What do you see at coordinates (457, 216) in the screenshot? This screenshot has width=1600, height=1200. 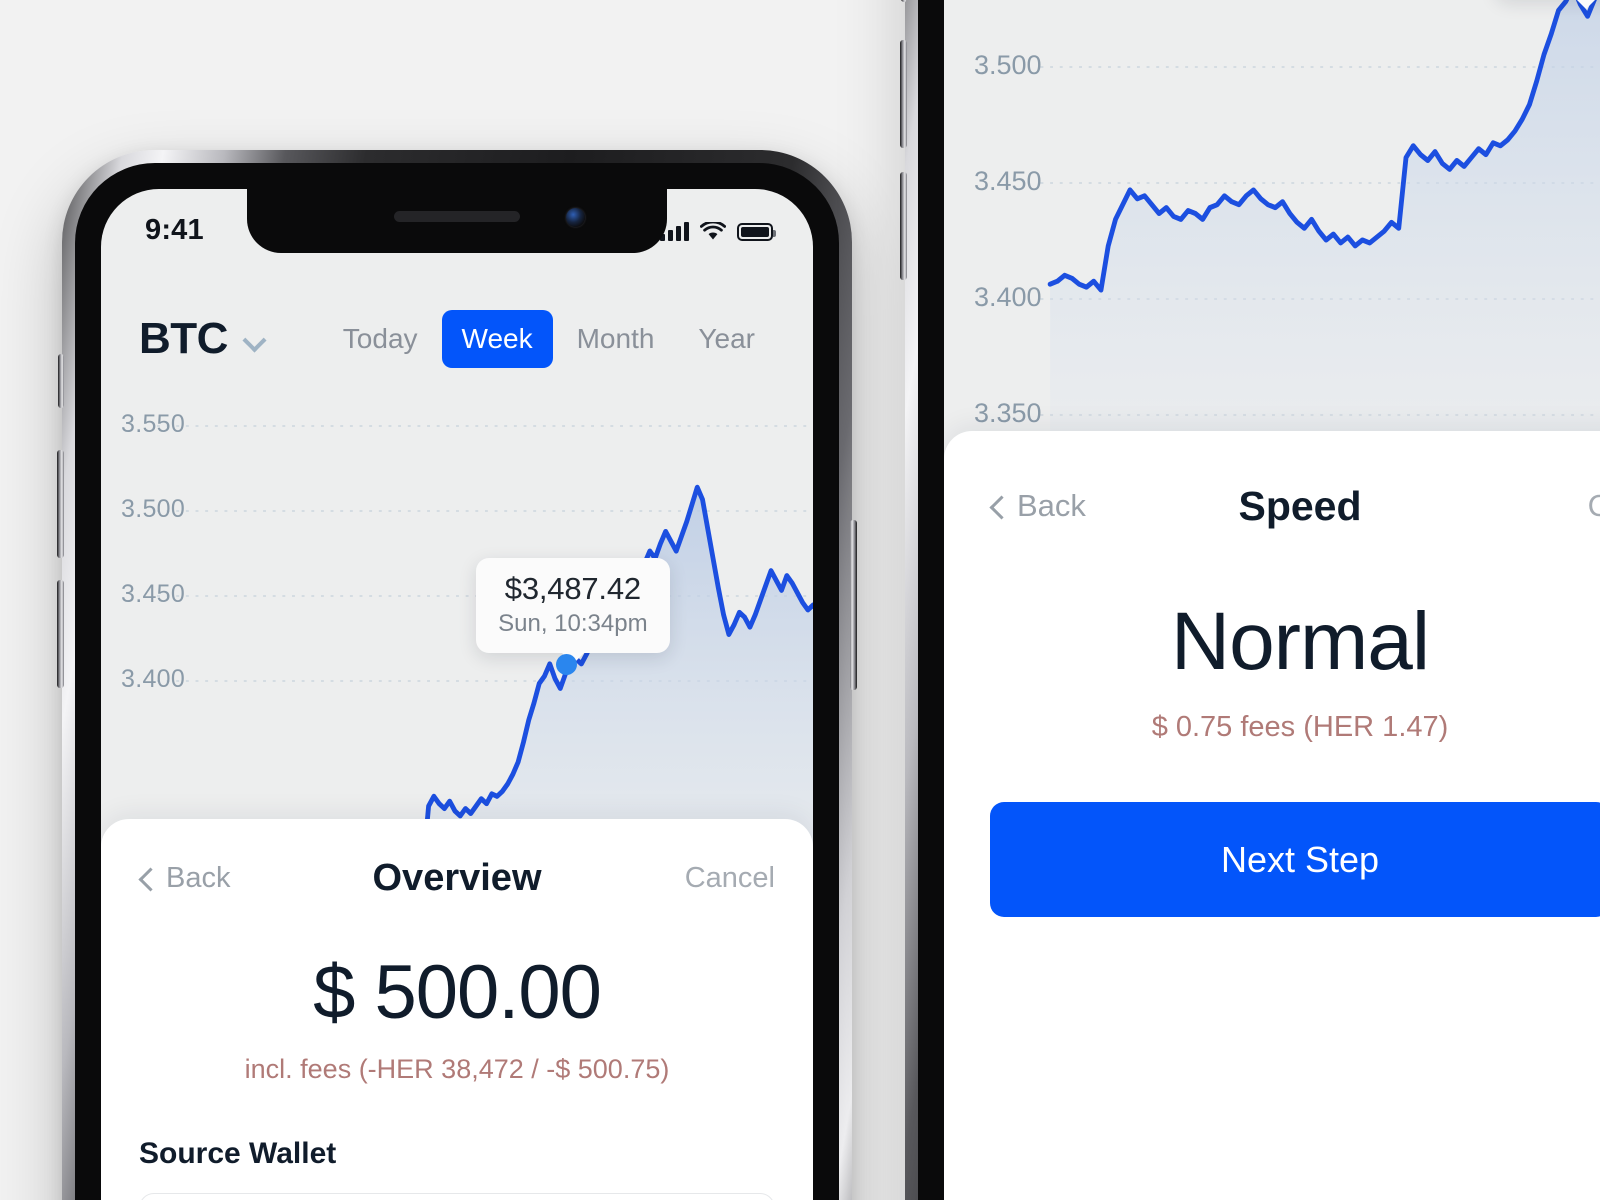 I see `earpiece-speaker-icon` at bounding box center [457, 216].